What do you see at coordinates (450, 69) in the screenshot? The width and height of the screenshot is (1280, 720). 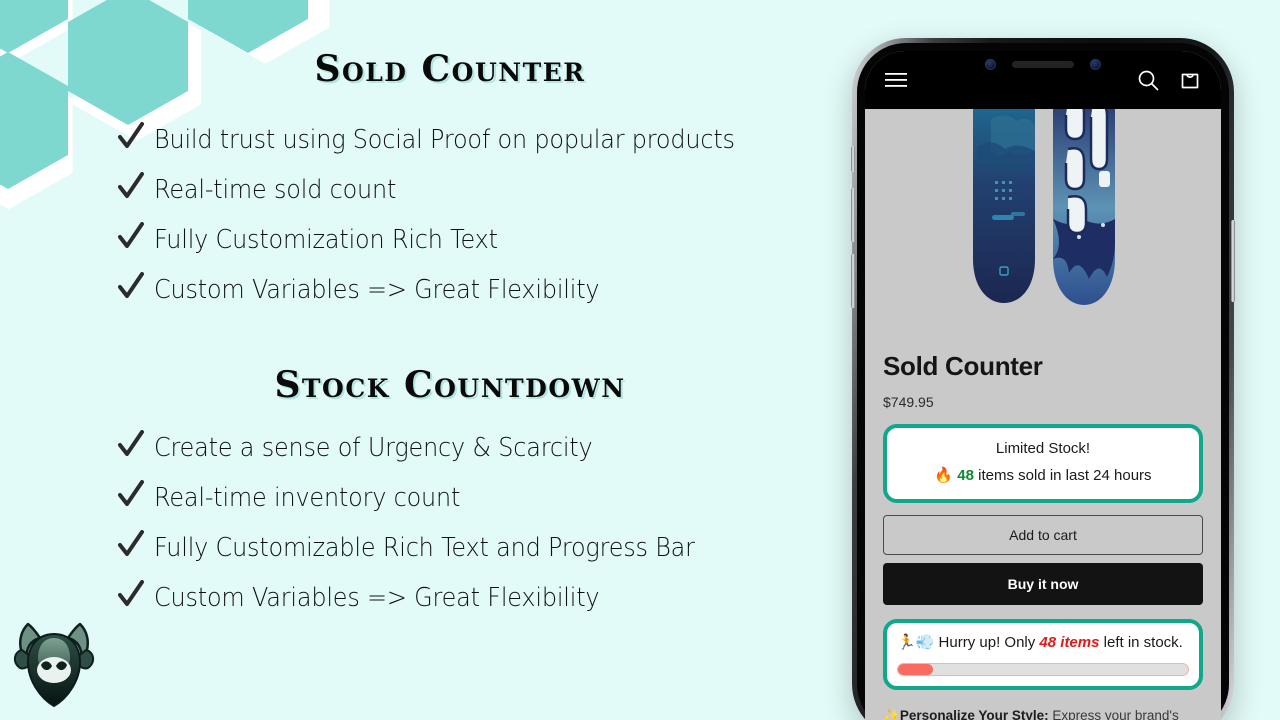 I see `sold-counter-heading: Sold Counter` at bounding box center [450, 69].